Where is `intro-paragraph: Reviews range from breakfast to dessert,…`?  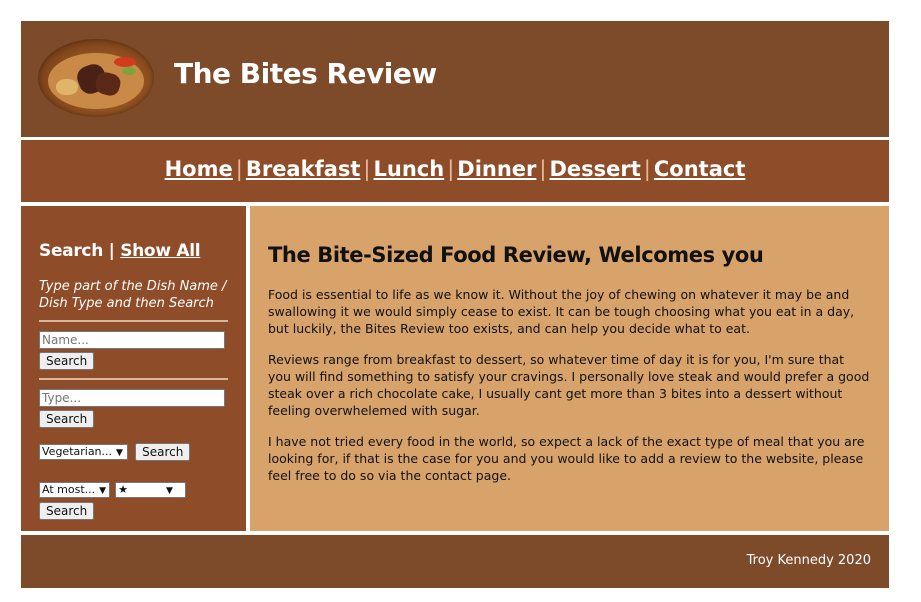
intro-paragraph: Reviews range from breakfast to dessert,… is located at coordinates (569, 385).